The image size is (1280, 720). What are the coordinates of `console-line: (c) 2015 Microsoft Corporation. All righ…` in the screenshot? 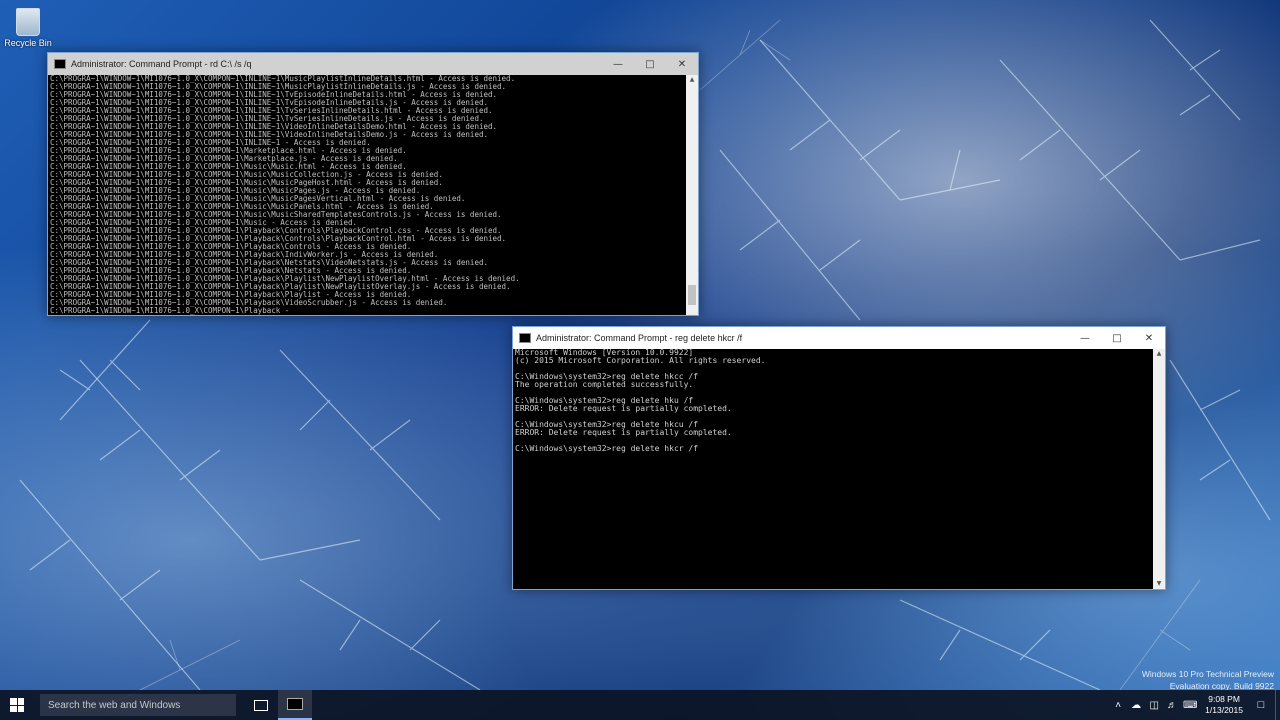 It's located at (640, 360).